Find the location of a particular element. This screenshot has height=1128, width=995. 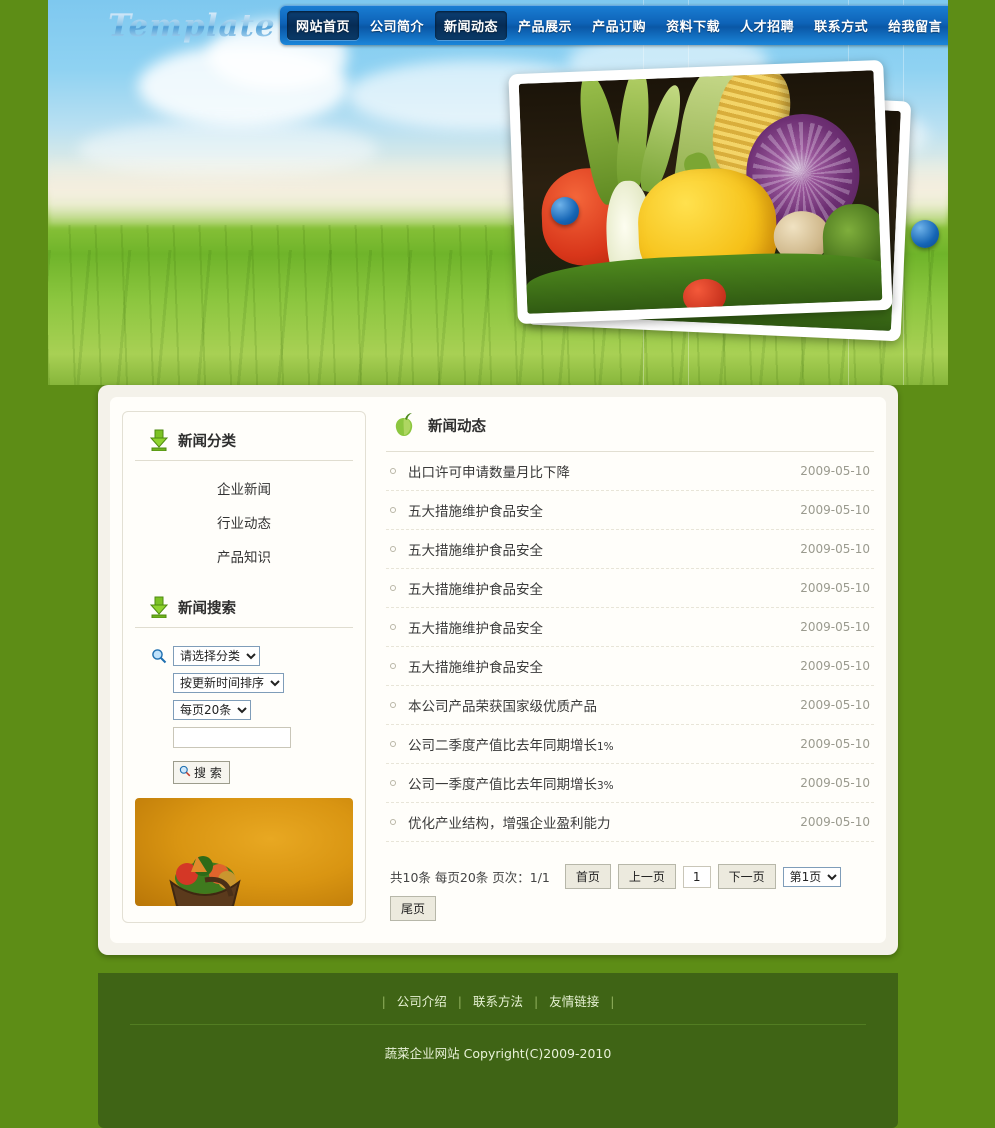

footer-copyright: 蔬菜企业网站 Copyright(C)2009-2010 is located at coordinates (498, 1053).